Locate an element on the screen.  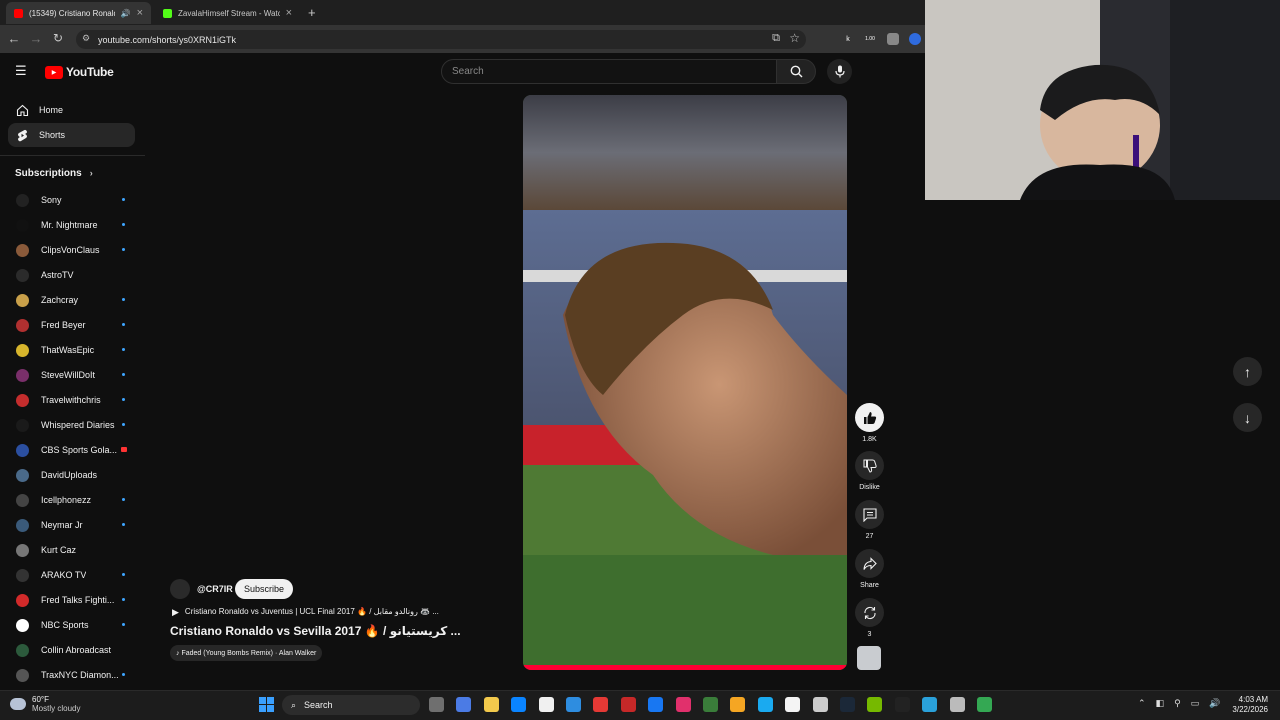
extension-grey-icon is located at coordinates (893, 39).